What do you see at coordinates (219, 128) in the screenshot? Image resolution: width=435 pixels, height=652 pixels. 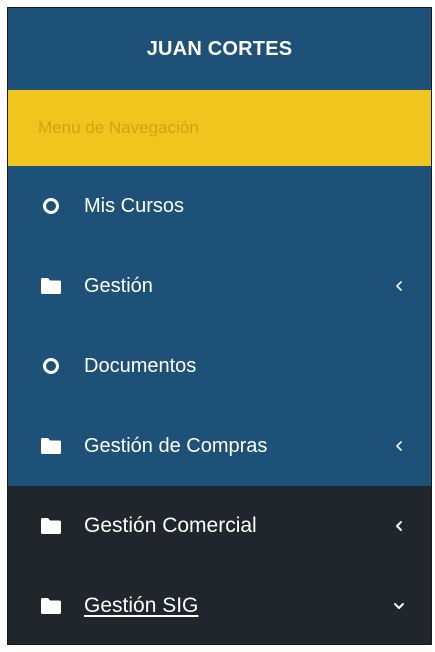 I see `nav-header: Menu de Navegación` at bounding box center [219, 128].